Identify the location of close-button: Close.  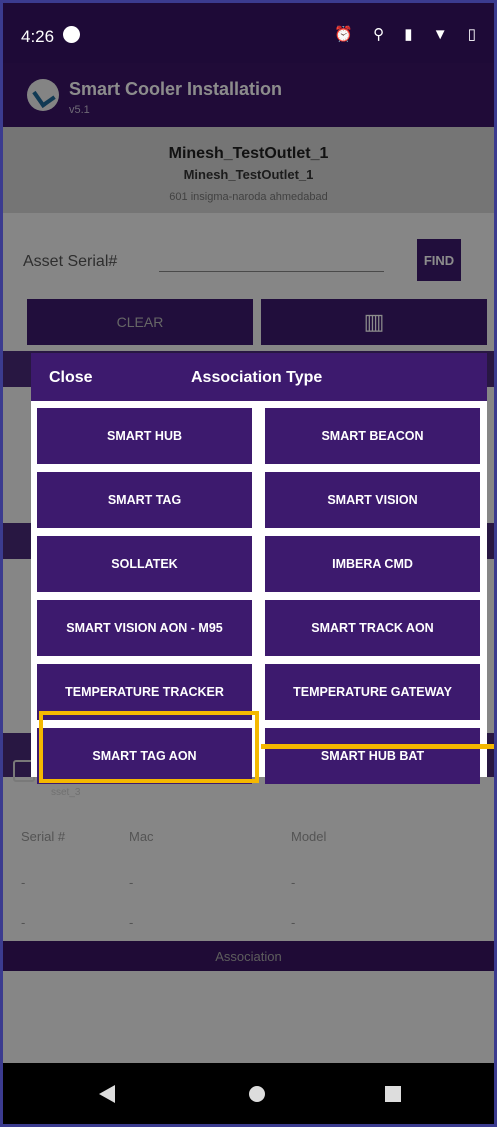
(71, 378).